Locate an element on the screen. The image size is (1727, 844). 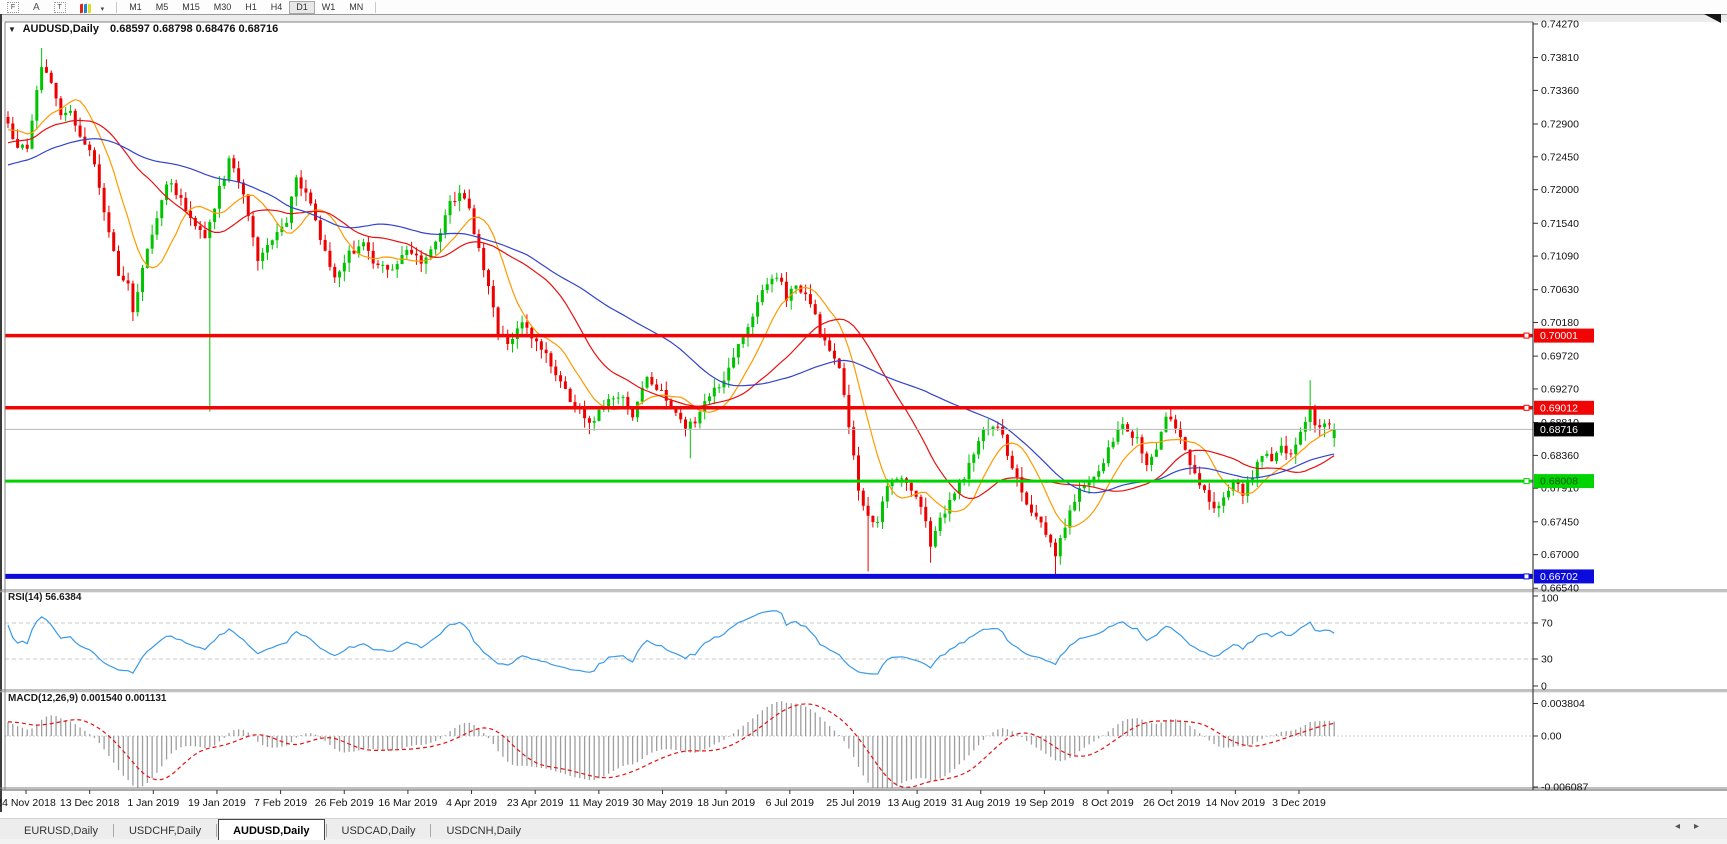
timeframe-h1-button: H1 is located at coordinates (251, 7).